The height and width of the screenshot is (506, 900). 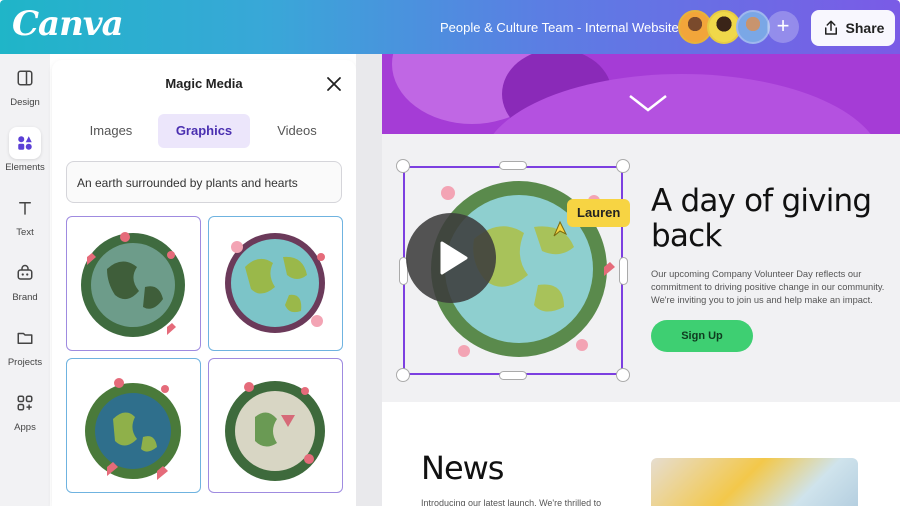 What do you see at coordinates (454, 258) in the screenshot?
I see `play-icon` at bounding box center [454, 258].